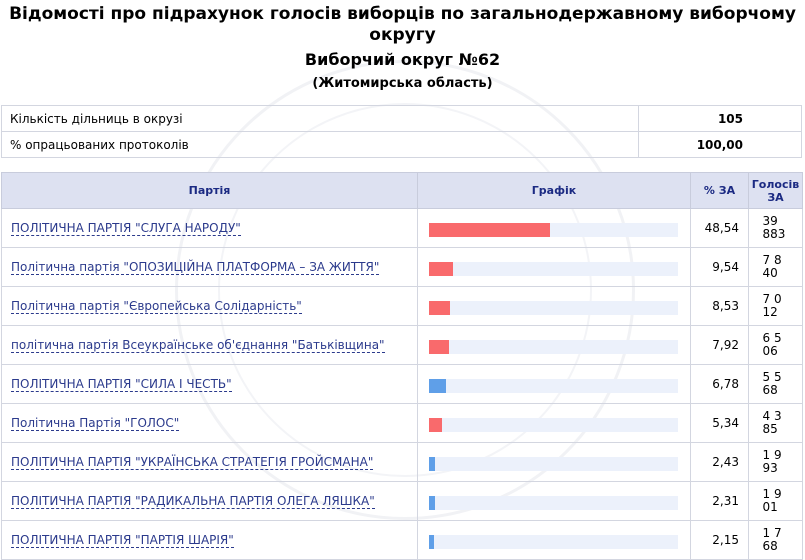  I want to click on pct-cell: 2,43, so click(719, 462).